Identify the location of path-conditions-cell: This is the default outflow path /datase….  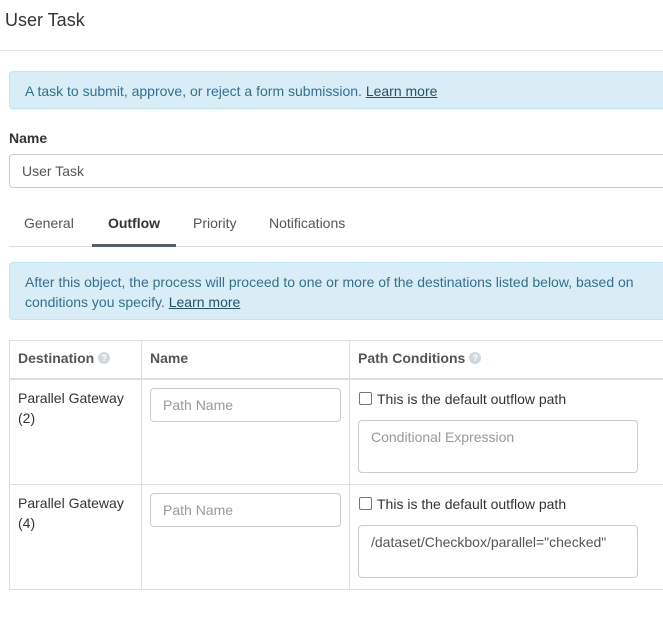
(506, 536).